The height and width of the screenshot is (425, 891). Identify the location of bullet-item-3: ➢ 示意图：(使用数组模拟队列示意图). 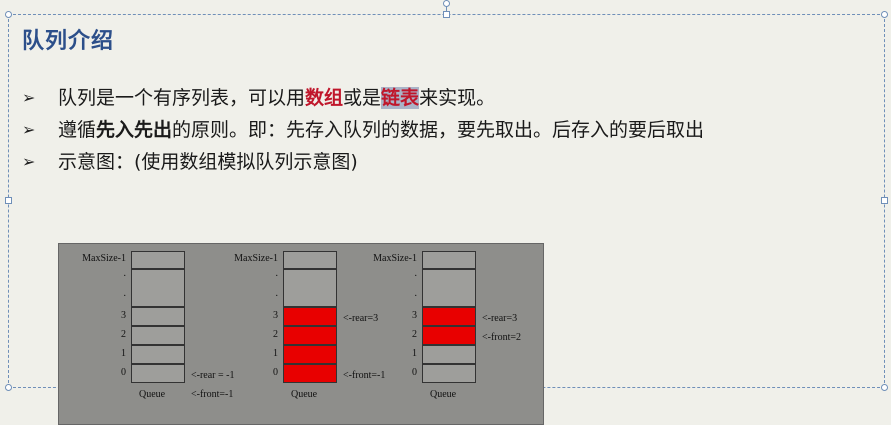
(452, 162).